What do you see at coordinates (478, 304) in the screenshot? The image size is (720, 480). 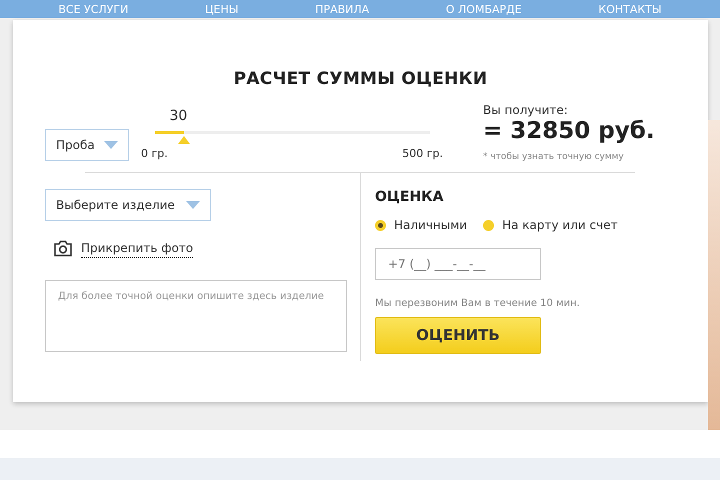 I see `callback-note: Мы перезвоним Вам в течение 10 мин.` at bounding box center [478, 304].